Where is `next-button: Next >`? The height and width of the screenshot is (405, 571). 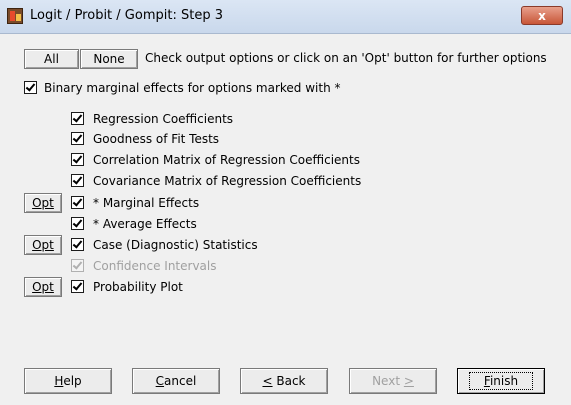
next-button: Next > is located at coordinates (393, 381).